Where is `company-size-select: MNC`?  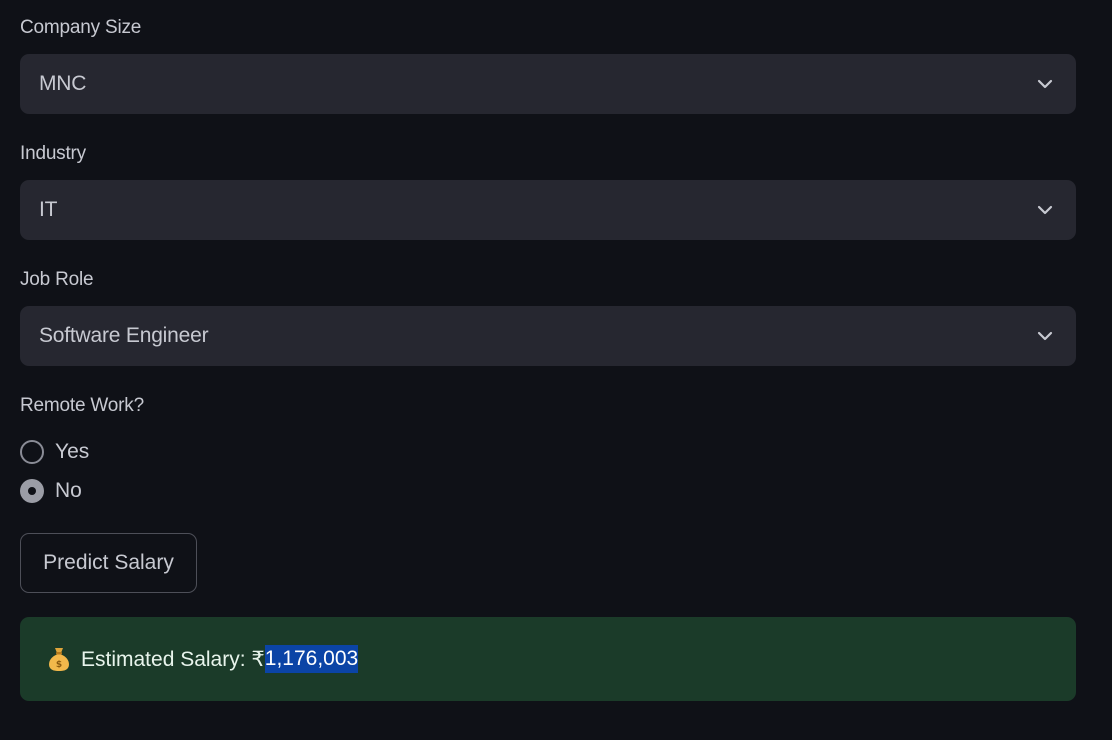 company-size-select: MNC is located at coordinates (548, 84).